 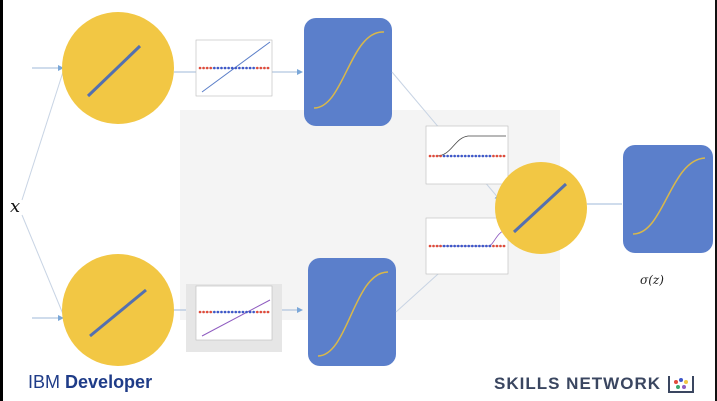 I want to click on skills-network-logo: SKILLS NETWORK, so click(x=577, y=383).